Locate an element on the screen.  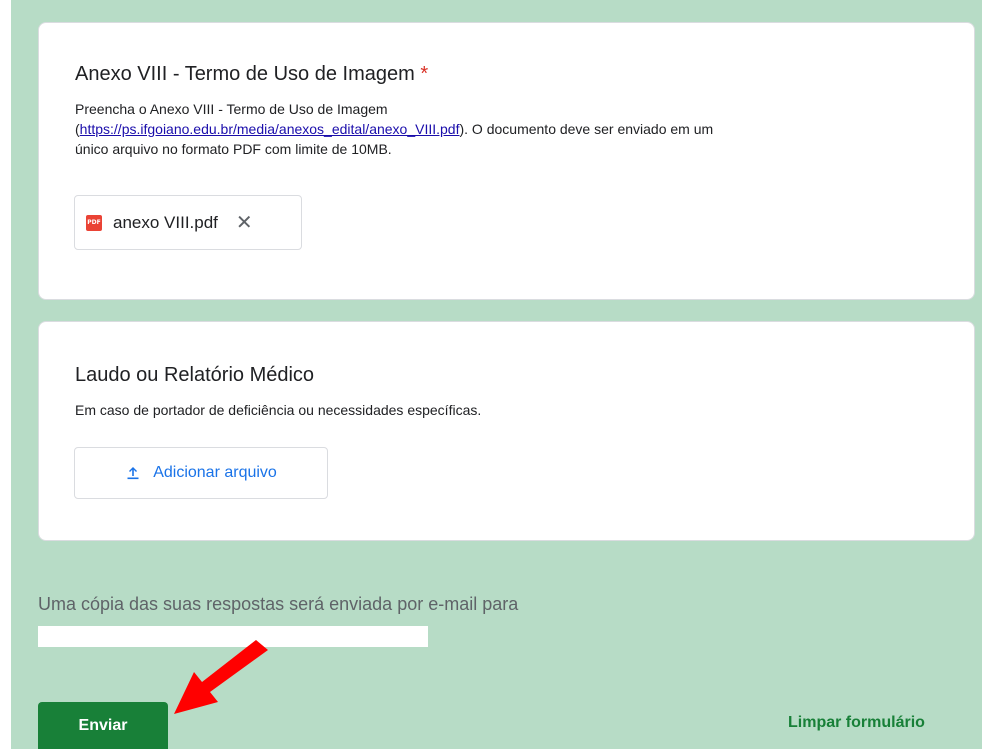
add-file-label: Adicionar arquivo is located at coordinates (215, 472).